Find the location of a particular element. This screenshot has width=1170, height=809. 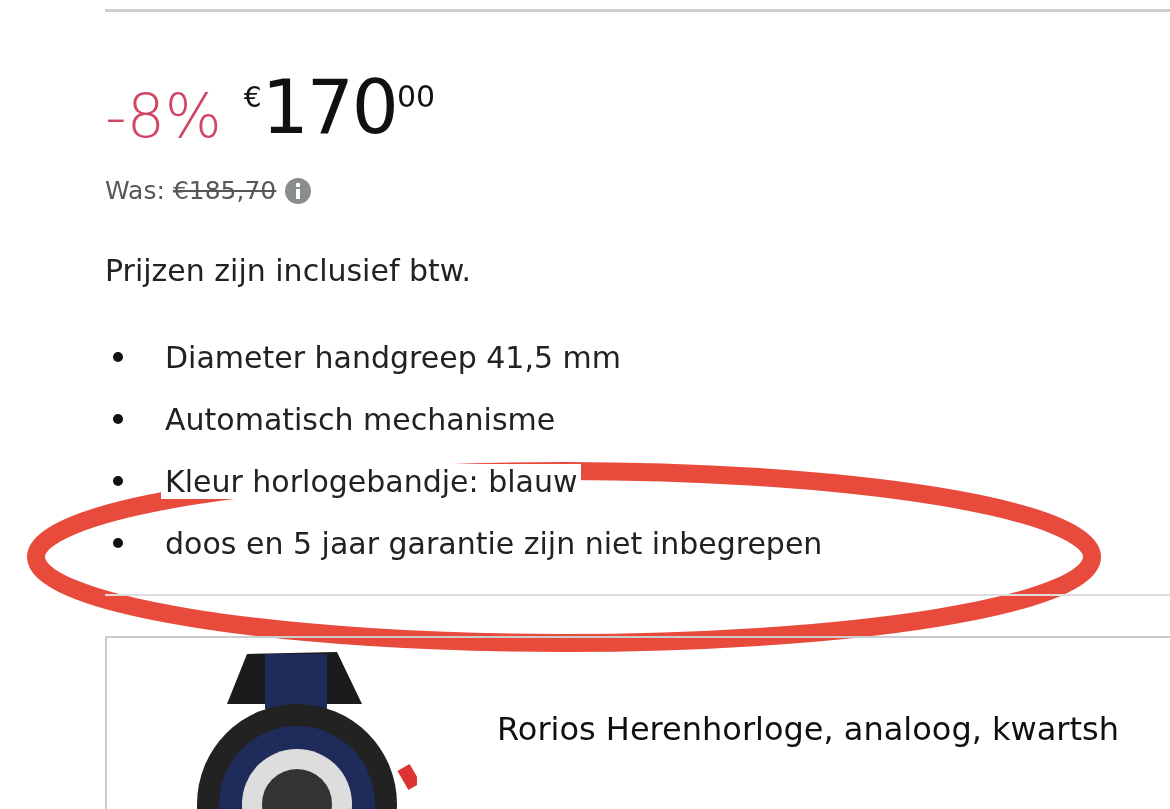

feature-text: Kleur horlogebandje: blauw is located at coordinates (371, 481).